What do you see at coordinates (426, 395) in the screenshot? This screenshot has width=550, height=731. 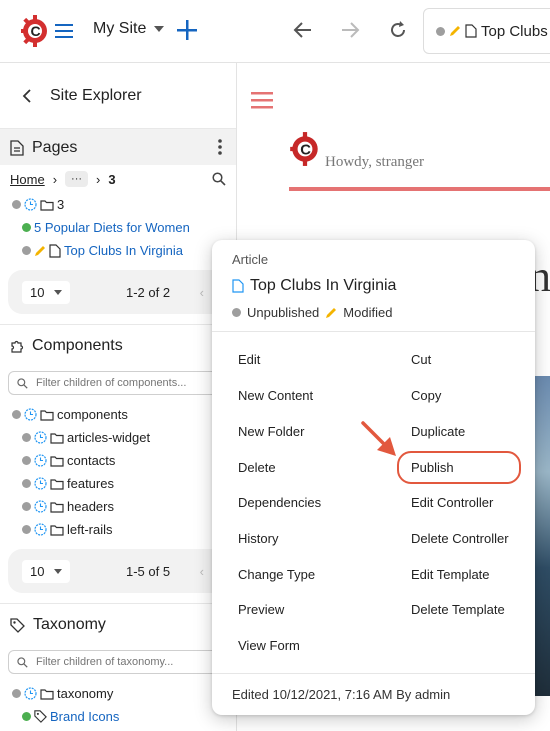 I see `menu-copy: Copy` at bounding box center [426, 395].